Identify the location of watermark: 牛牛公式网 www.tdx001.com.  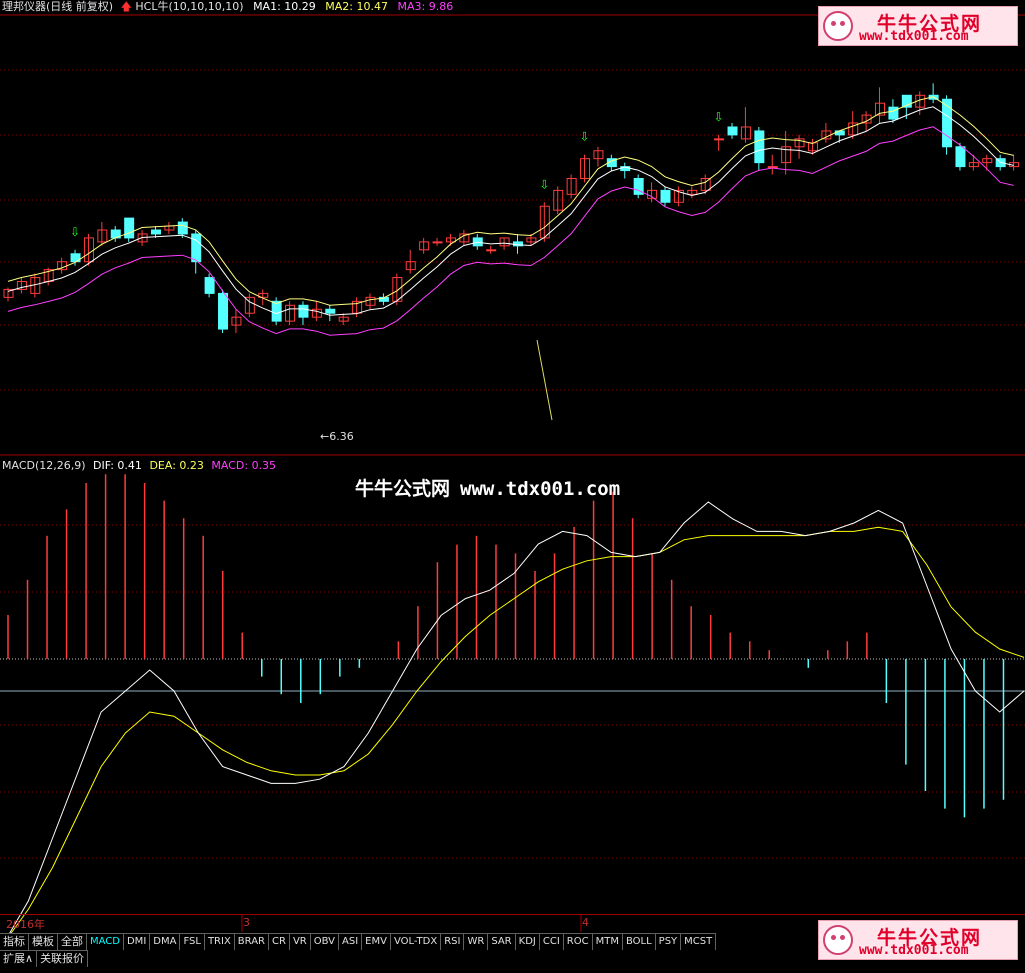
(487, 487).